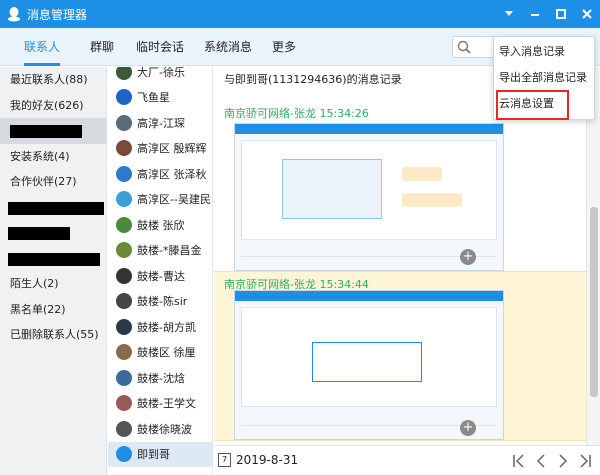 The width and height of the screenshot is (600, 475). What do you see at coordinates (169, 251) in the screenshot?
I see `contact-name: 鼓楼-*滕昌金` at bounding box center [169, 251].